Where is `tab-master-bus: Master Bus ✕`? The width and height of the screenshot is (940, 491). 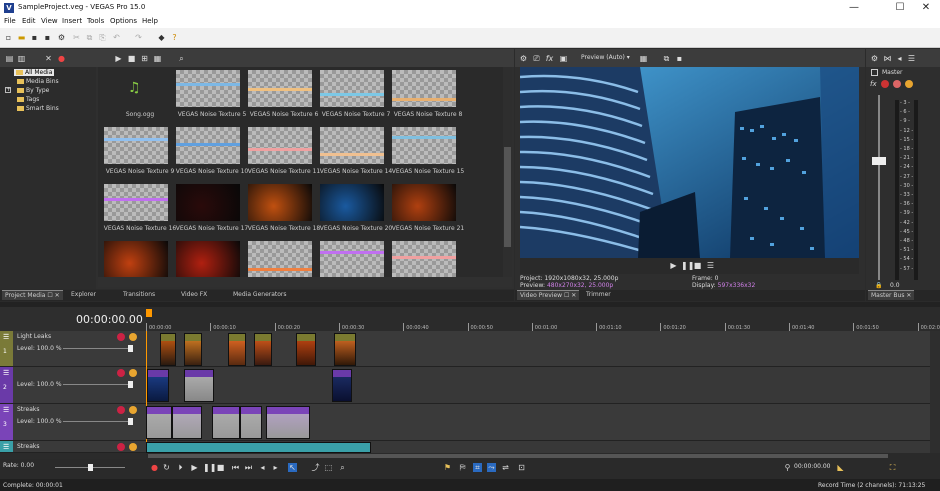
tab-master-bus: Master Bus ✕ is located at coordinates (891, 295).